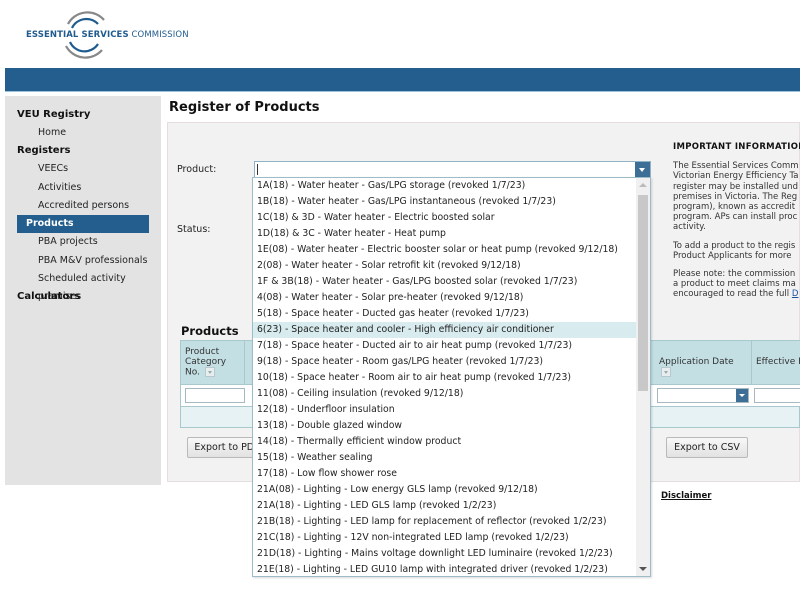  What do you see at coordinates (444, 458) in the screenshot?
I see `dropdown-option: 15(18) - Weather sealing` at bounding box center [444, 458].